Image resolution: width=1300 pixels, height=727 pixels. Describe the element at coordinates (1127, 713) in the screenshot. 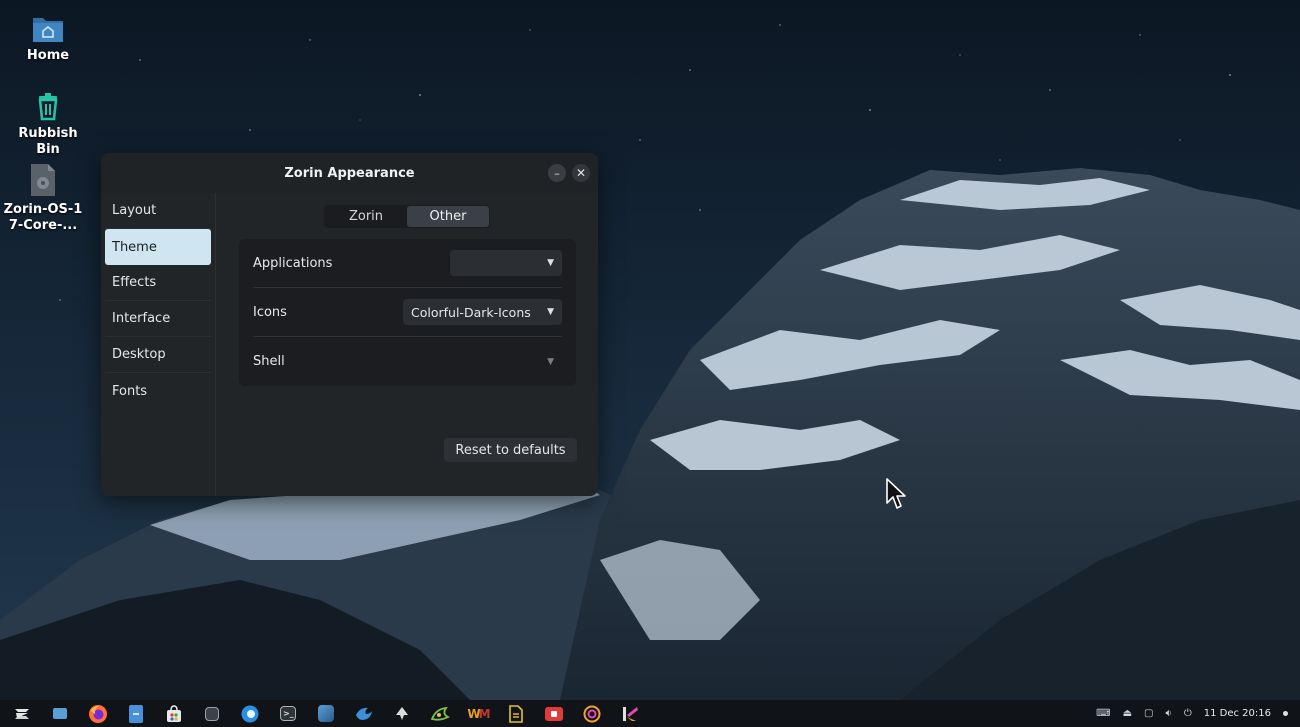

I see `eject-icon: ⏏` at that location.